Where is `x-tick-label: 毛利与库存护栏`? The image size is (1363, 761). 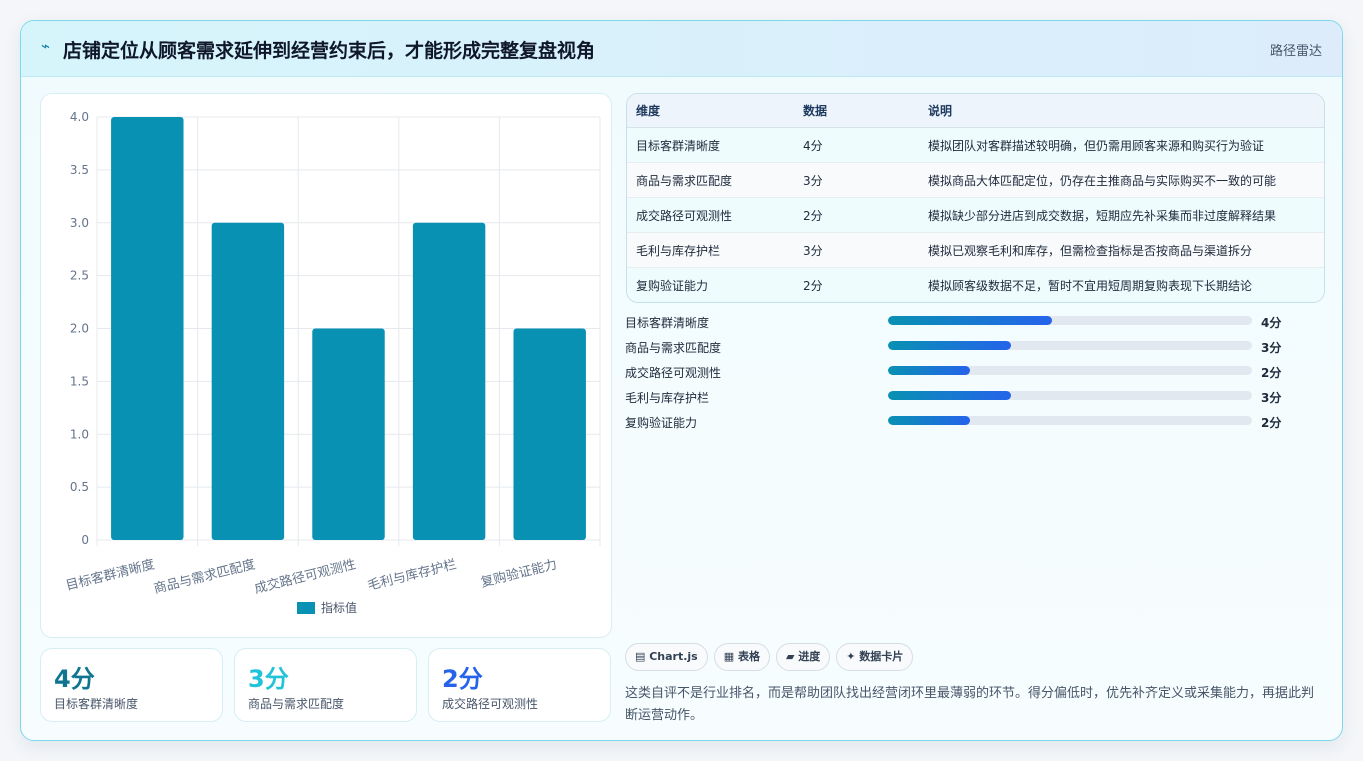
x-tick-label: 毛利与库存护栏 is located at coordinates (412, 575).